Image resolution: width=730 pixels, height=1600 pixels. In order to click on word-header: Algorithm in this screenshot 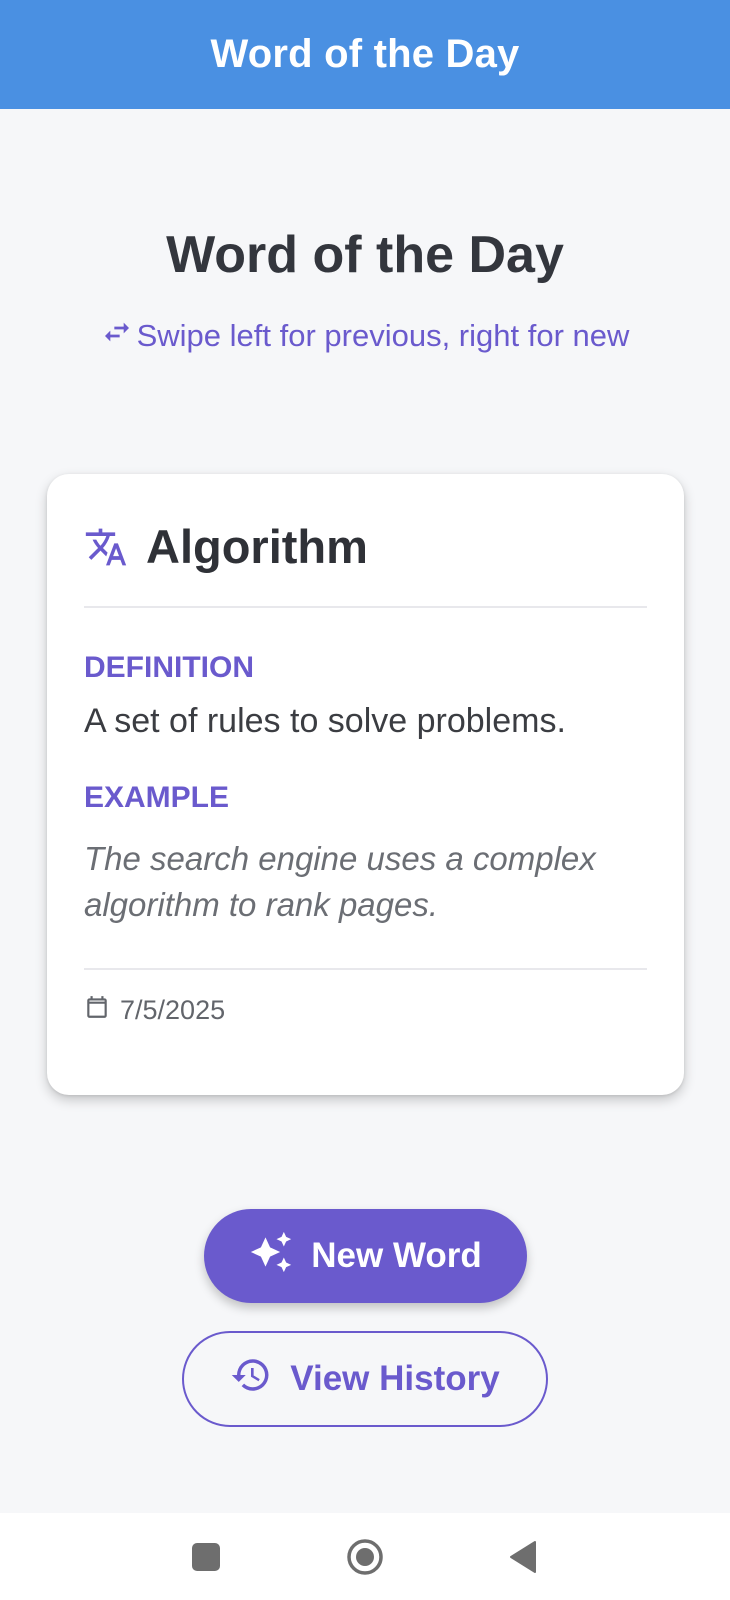, I will do `click(226, 546)`.